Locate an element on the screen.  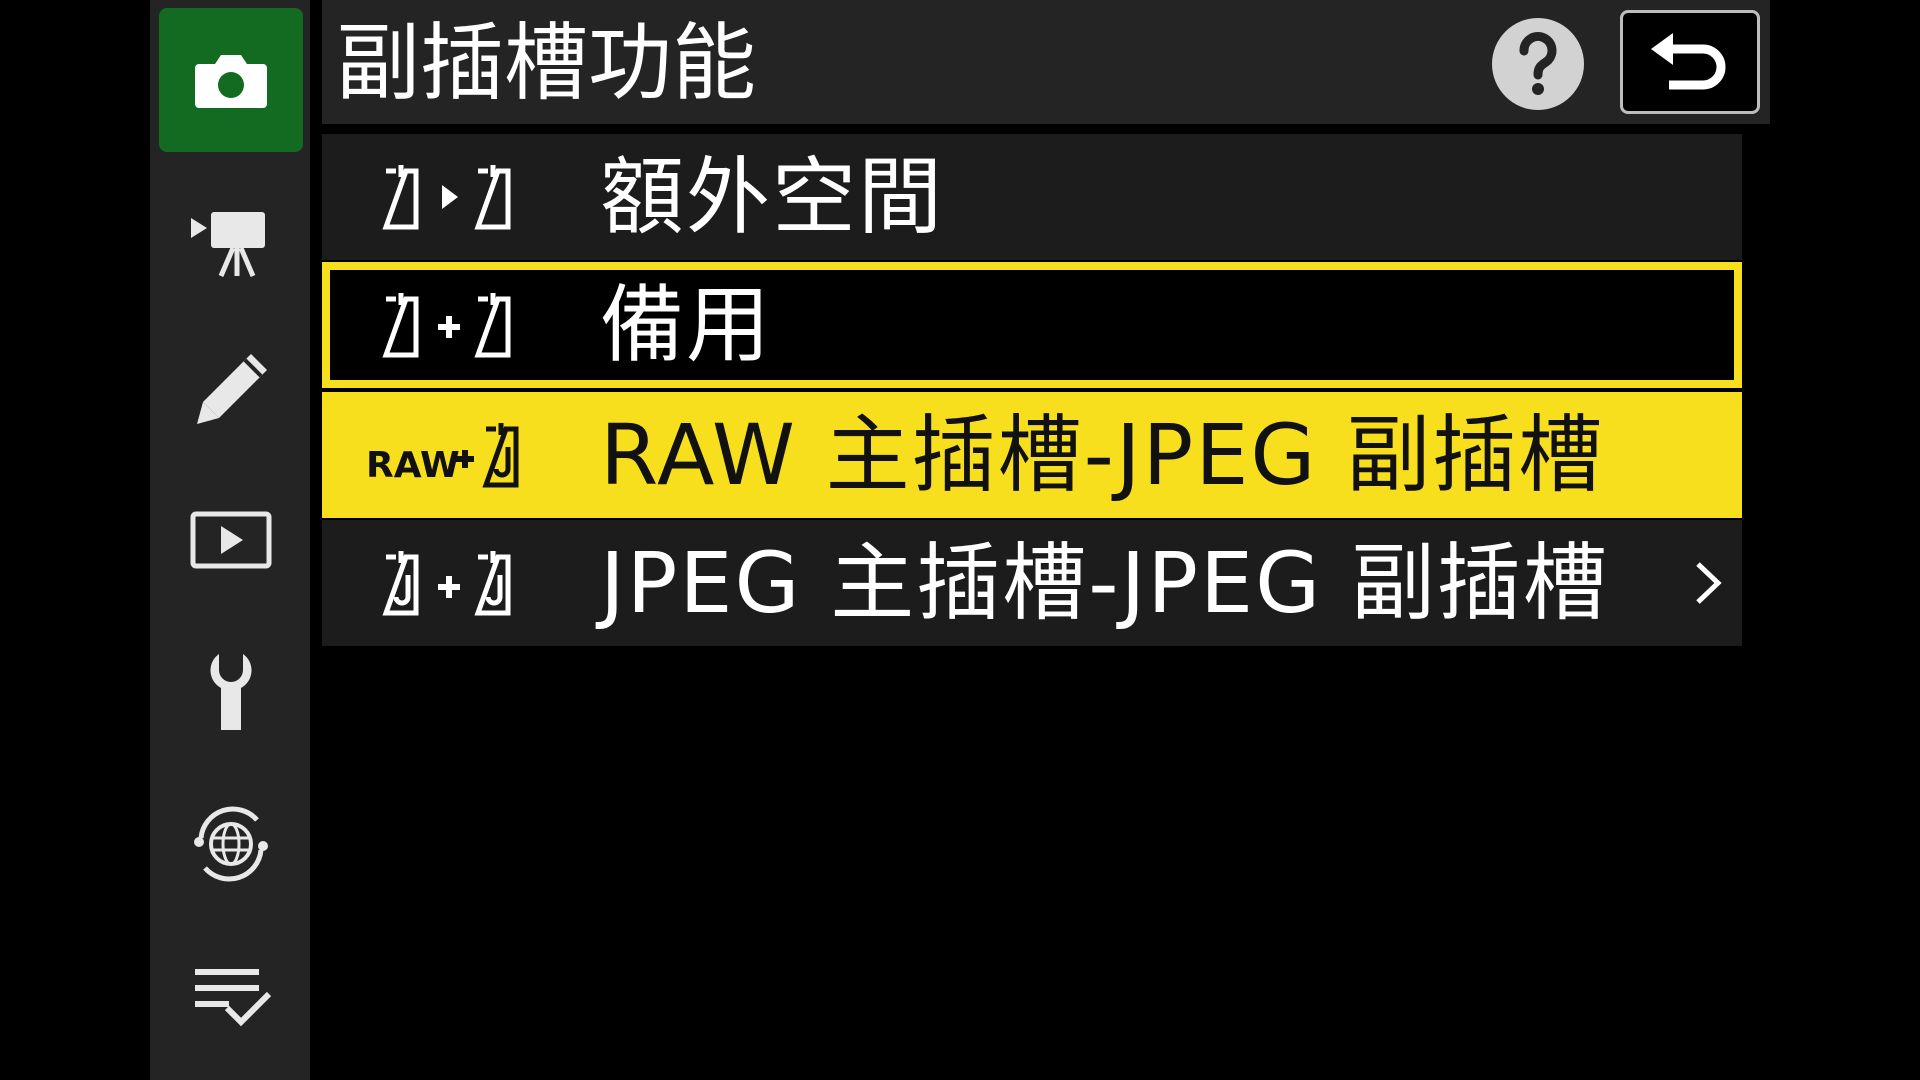
card-overflow-icon is located at coordinates (446, 197).